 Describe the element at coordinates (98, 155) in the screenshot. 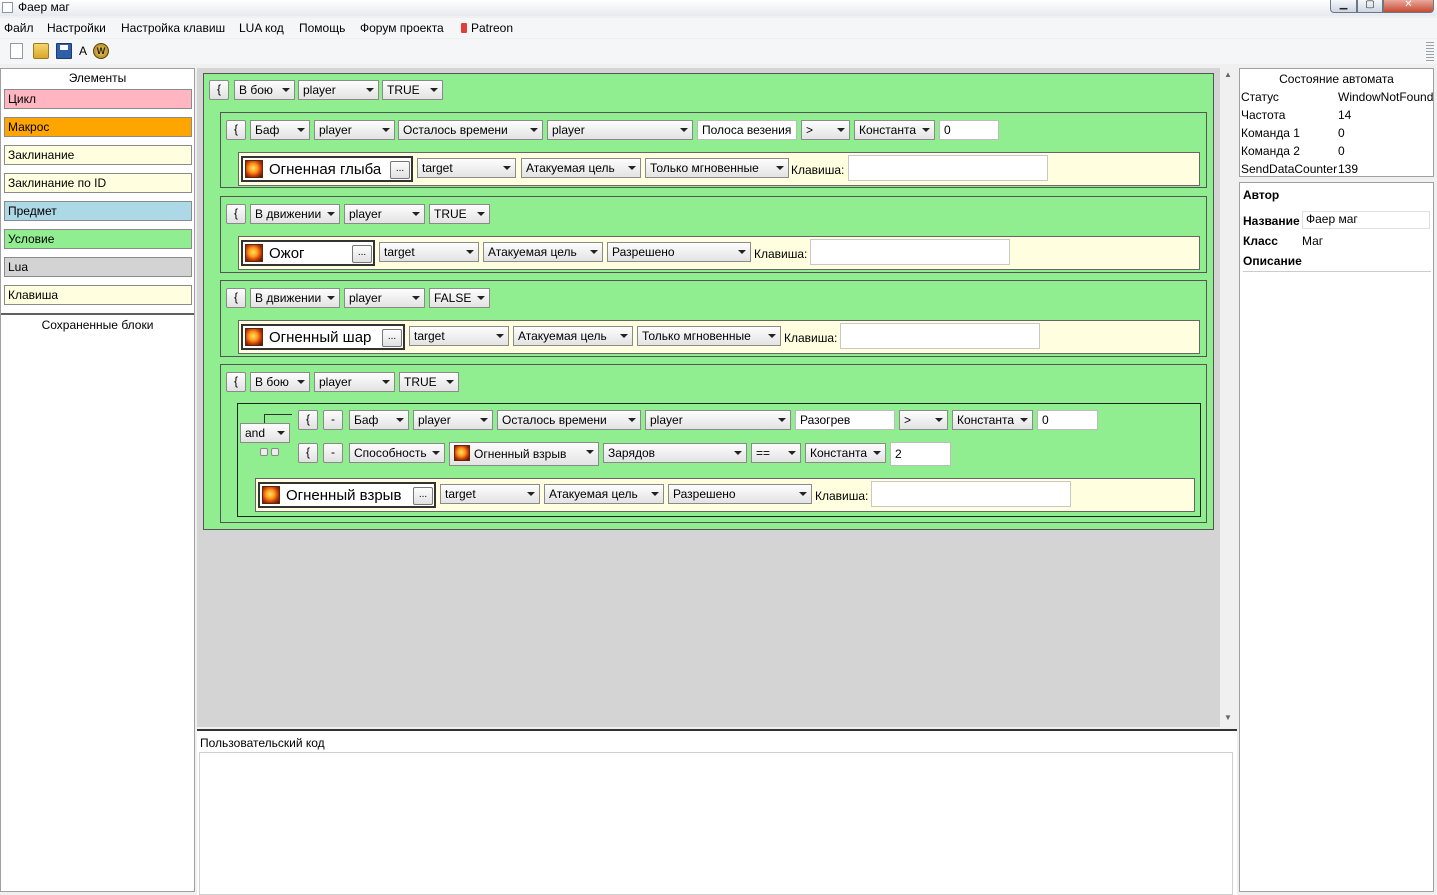

I see `element-item-spell: Заклинание` at that location.